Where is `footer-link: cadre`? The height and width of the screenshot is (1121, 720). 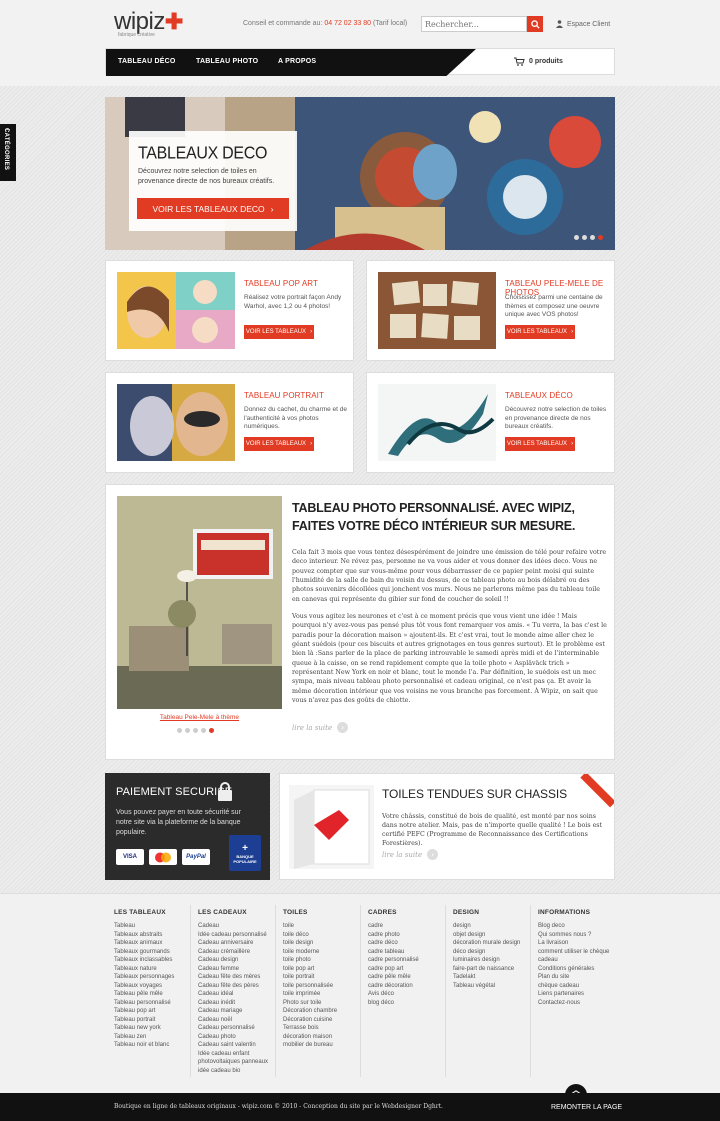
footer-link: cadre is located at coordinates (393, 926).